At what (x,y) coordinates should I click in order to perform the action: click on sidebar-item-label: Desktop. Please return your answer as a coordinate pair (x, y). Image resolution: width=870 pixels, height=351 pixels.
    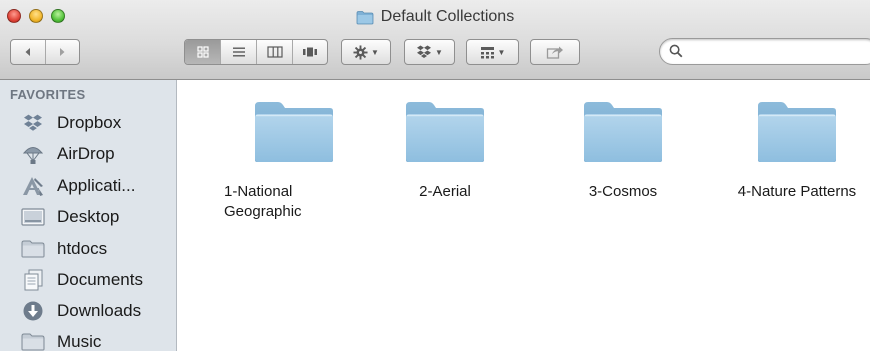
    Looking at the image, I should click on (88, 216).